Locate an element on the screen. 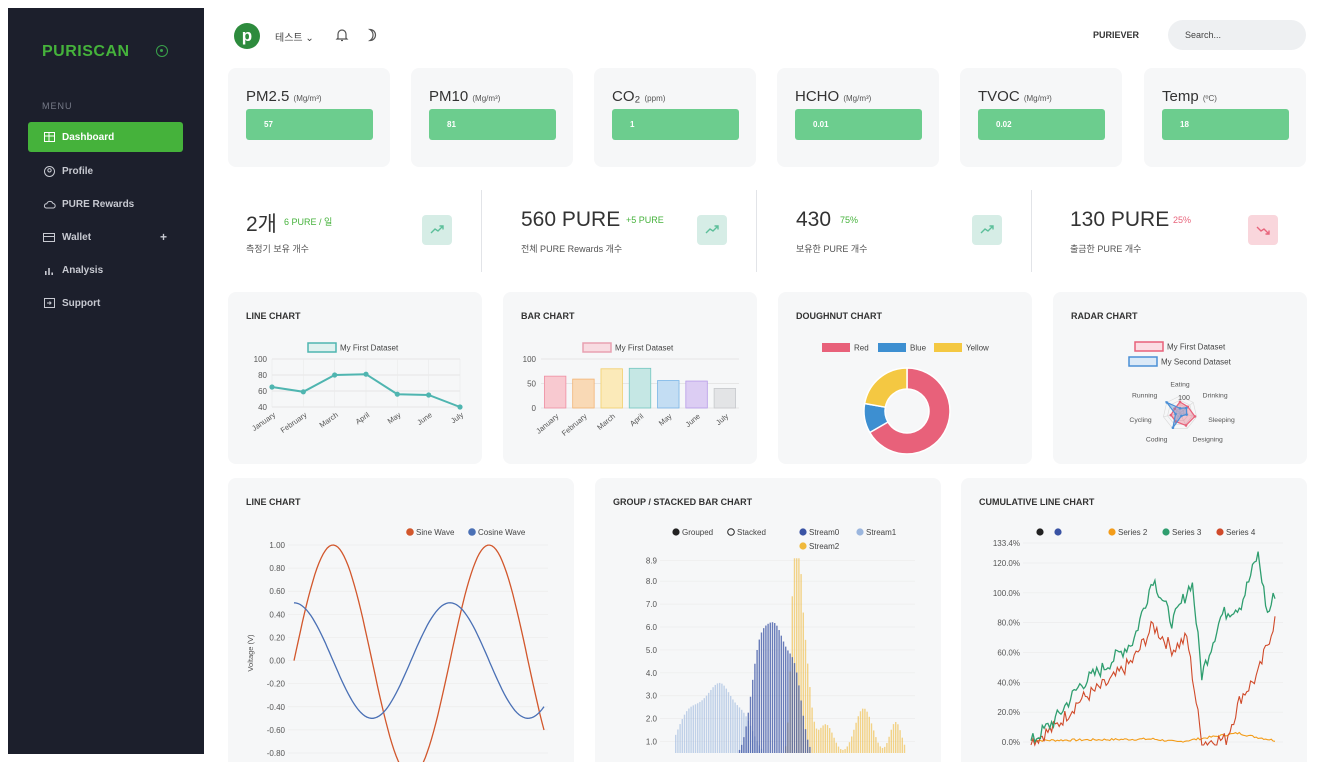 The width and height of the screenshot is (1322, 762). metric-value-bar: 0.02 is located at coordinates (1041, 124).